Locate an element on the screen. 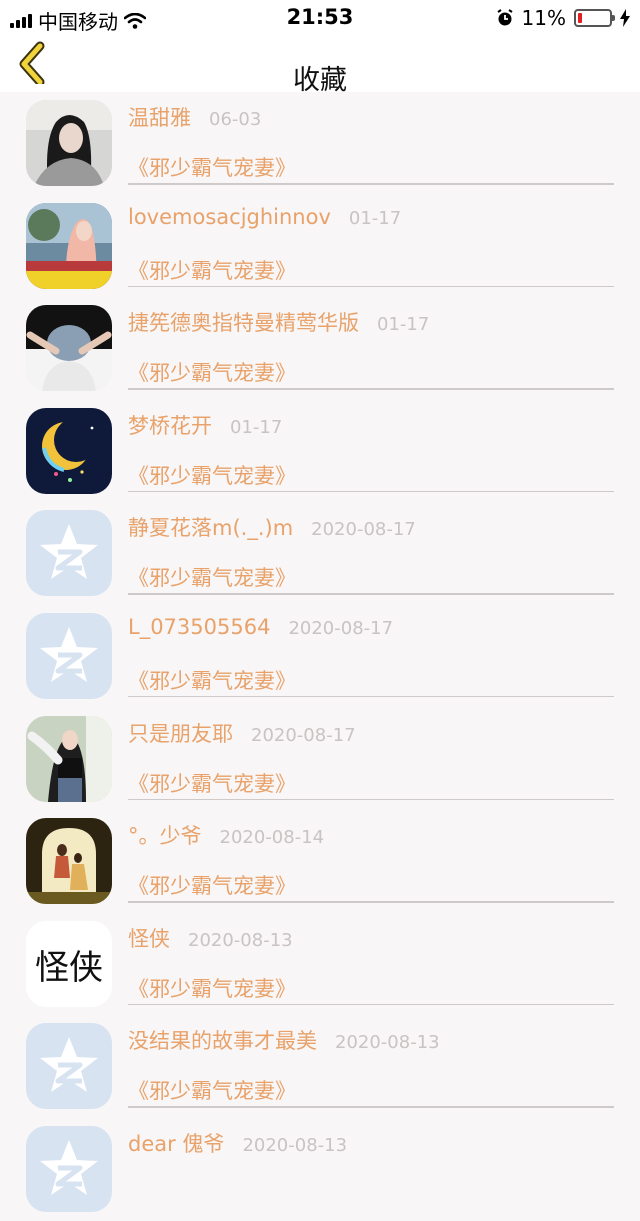 The height and width of the screenshot is (1221, 640). item-name: 静夏花落m(._.)m 2020-08-17 is located at coordinates (272, 528).